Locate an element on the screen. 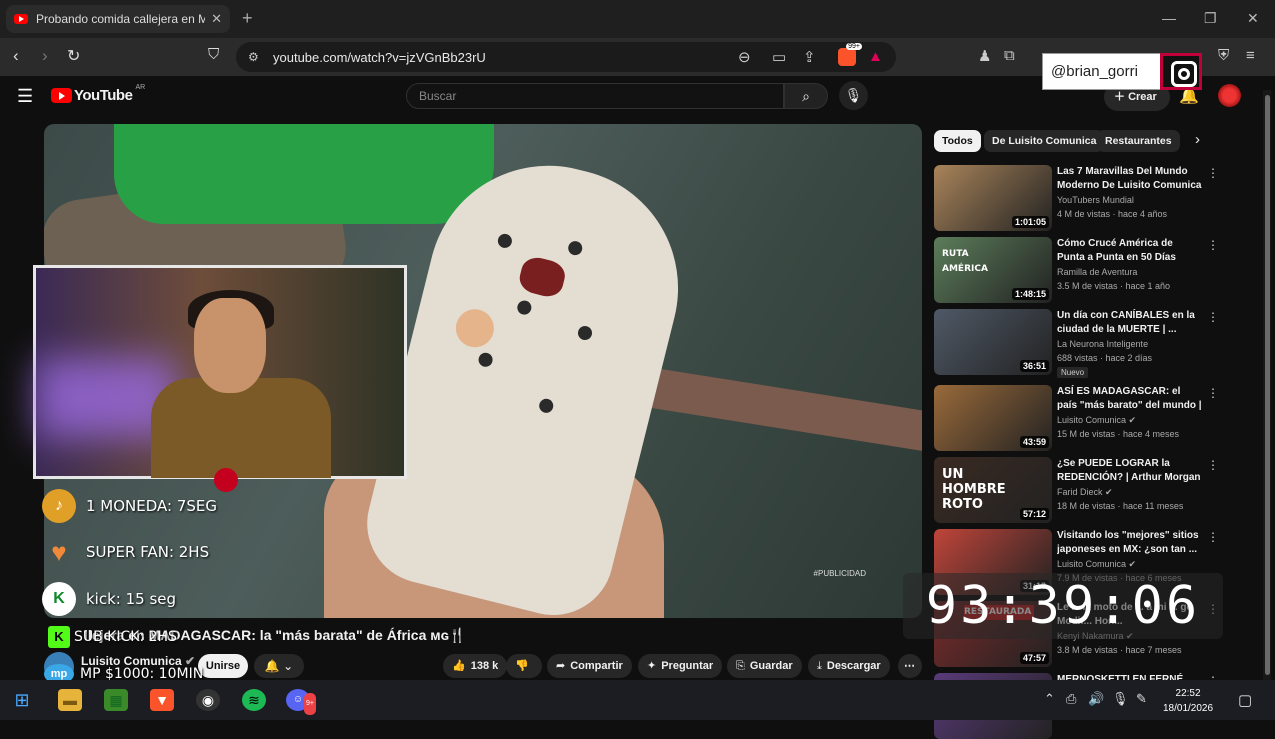 The image size is (1275, 739). youtube-logo: YouTube AR is located at coordinates (98, 94).